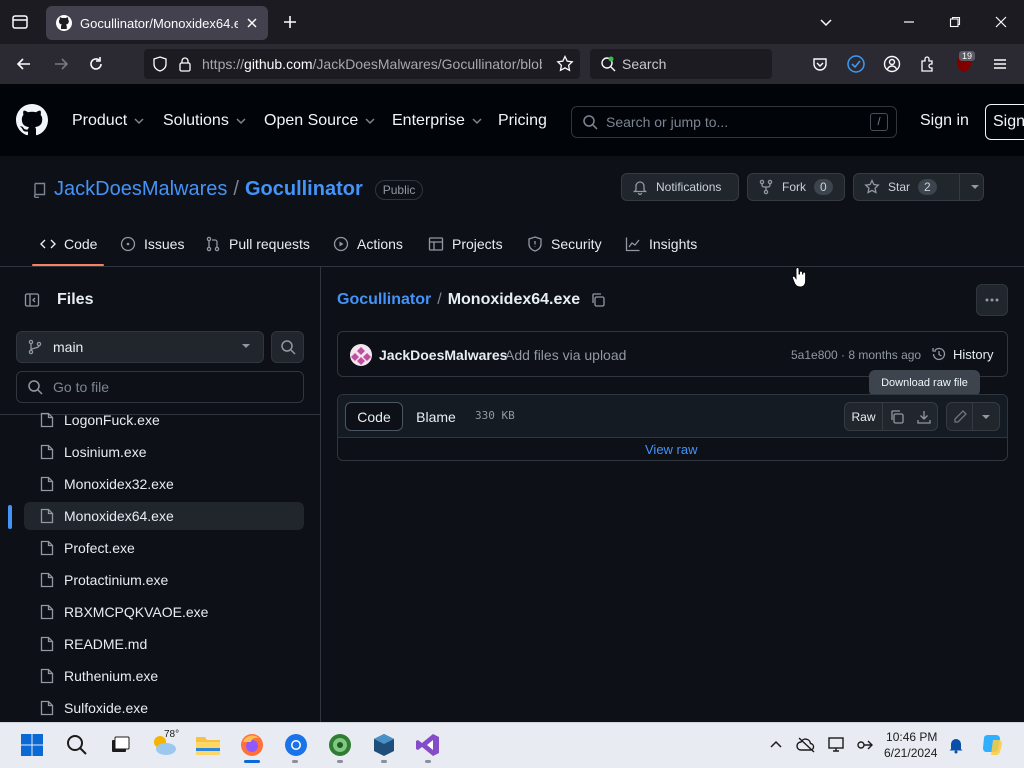  Describe the element at coordinates (157, 23) in the screenshot. I see `browser-tab-active: Gocullinator/Monoxidex64.exe` at that location.